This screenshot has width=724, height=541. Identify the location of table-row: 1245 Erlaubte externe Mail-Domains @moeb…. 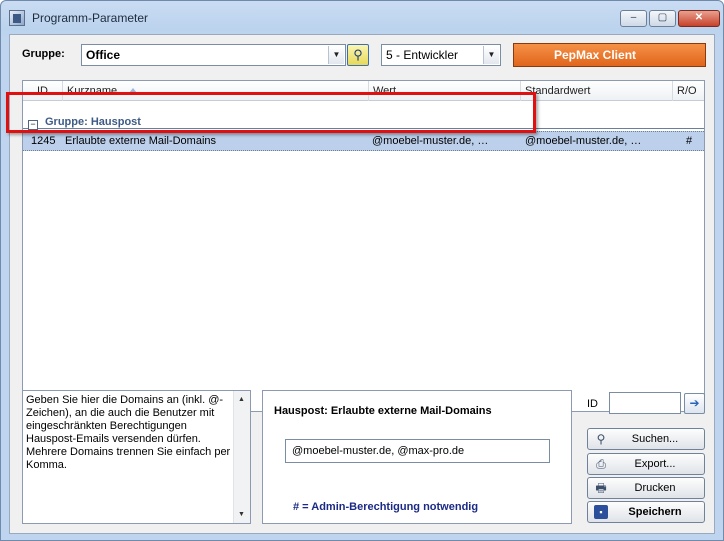
(363, 141).